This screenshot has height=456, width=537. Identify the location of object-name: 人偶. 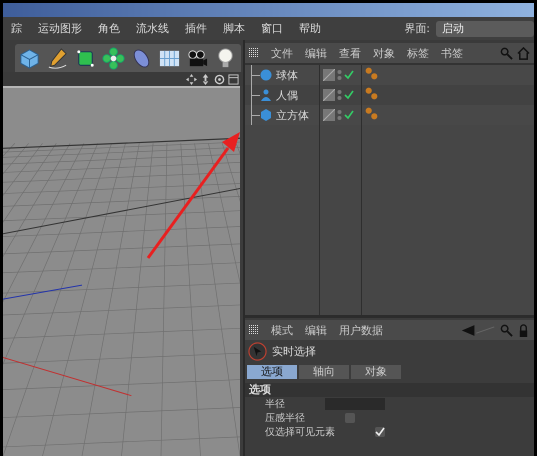
(287, 95).